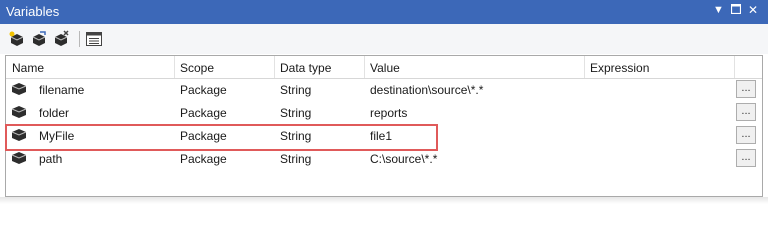  What do you see at coordinates (426, 90) in the screenshot?
I see `variable-value: destination\source\*.*` at bounding box center [426, 90].